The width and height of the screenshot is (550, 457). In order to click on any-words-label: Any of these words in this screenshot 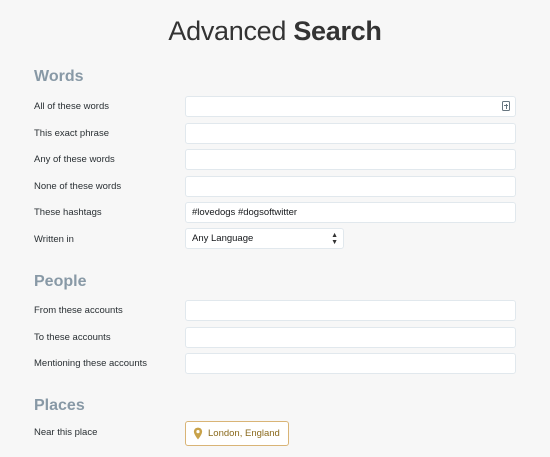, I will do `click(74, 159)`.